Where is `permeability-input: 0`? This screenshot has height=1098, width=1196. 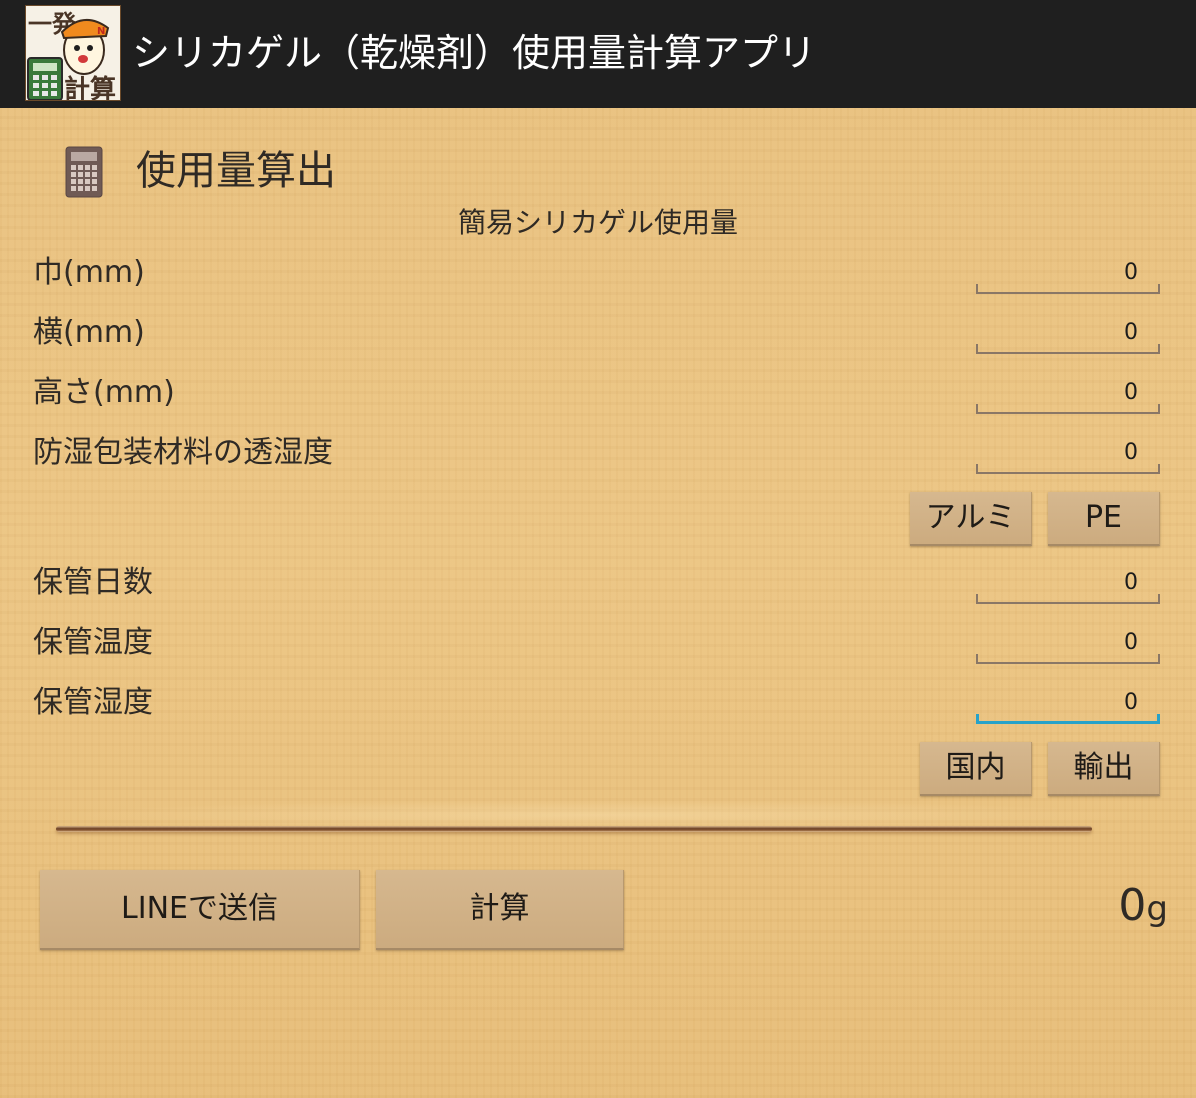
permeability-input: 0 is located at coordinates (1068, 456).